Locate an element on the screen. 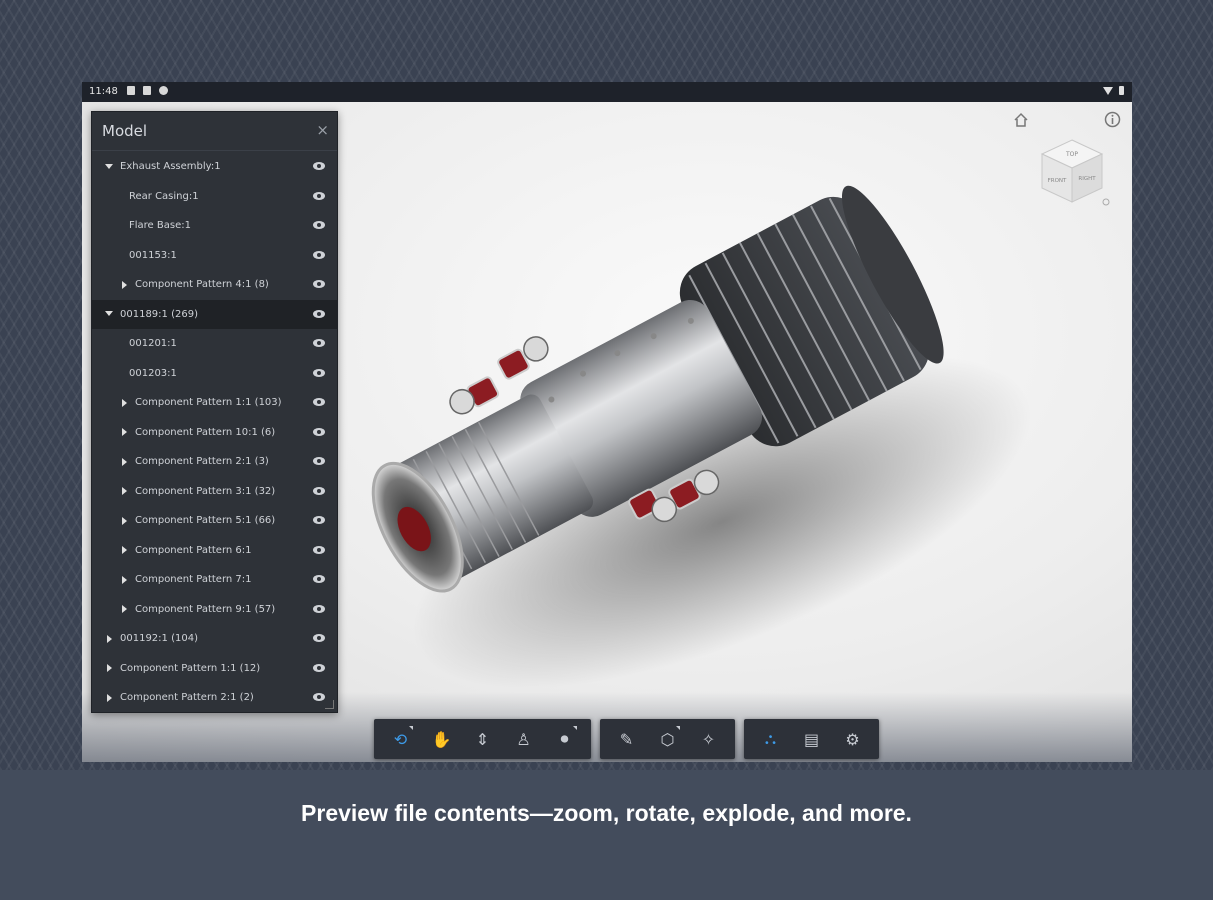 The image size is (1213, 900). tree-row: Component Pattern 10:1 (6) is located at coordinates (214, 433).